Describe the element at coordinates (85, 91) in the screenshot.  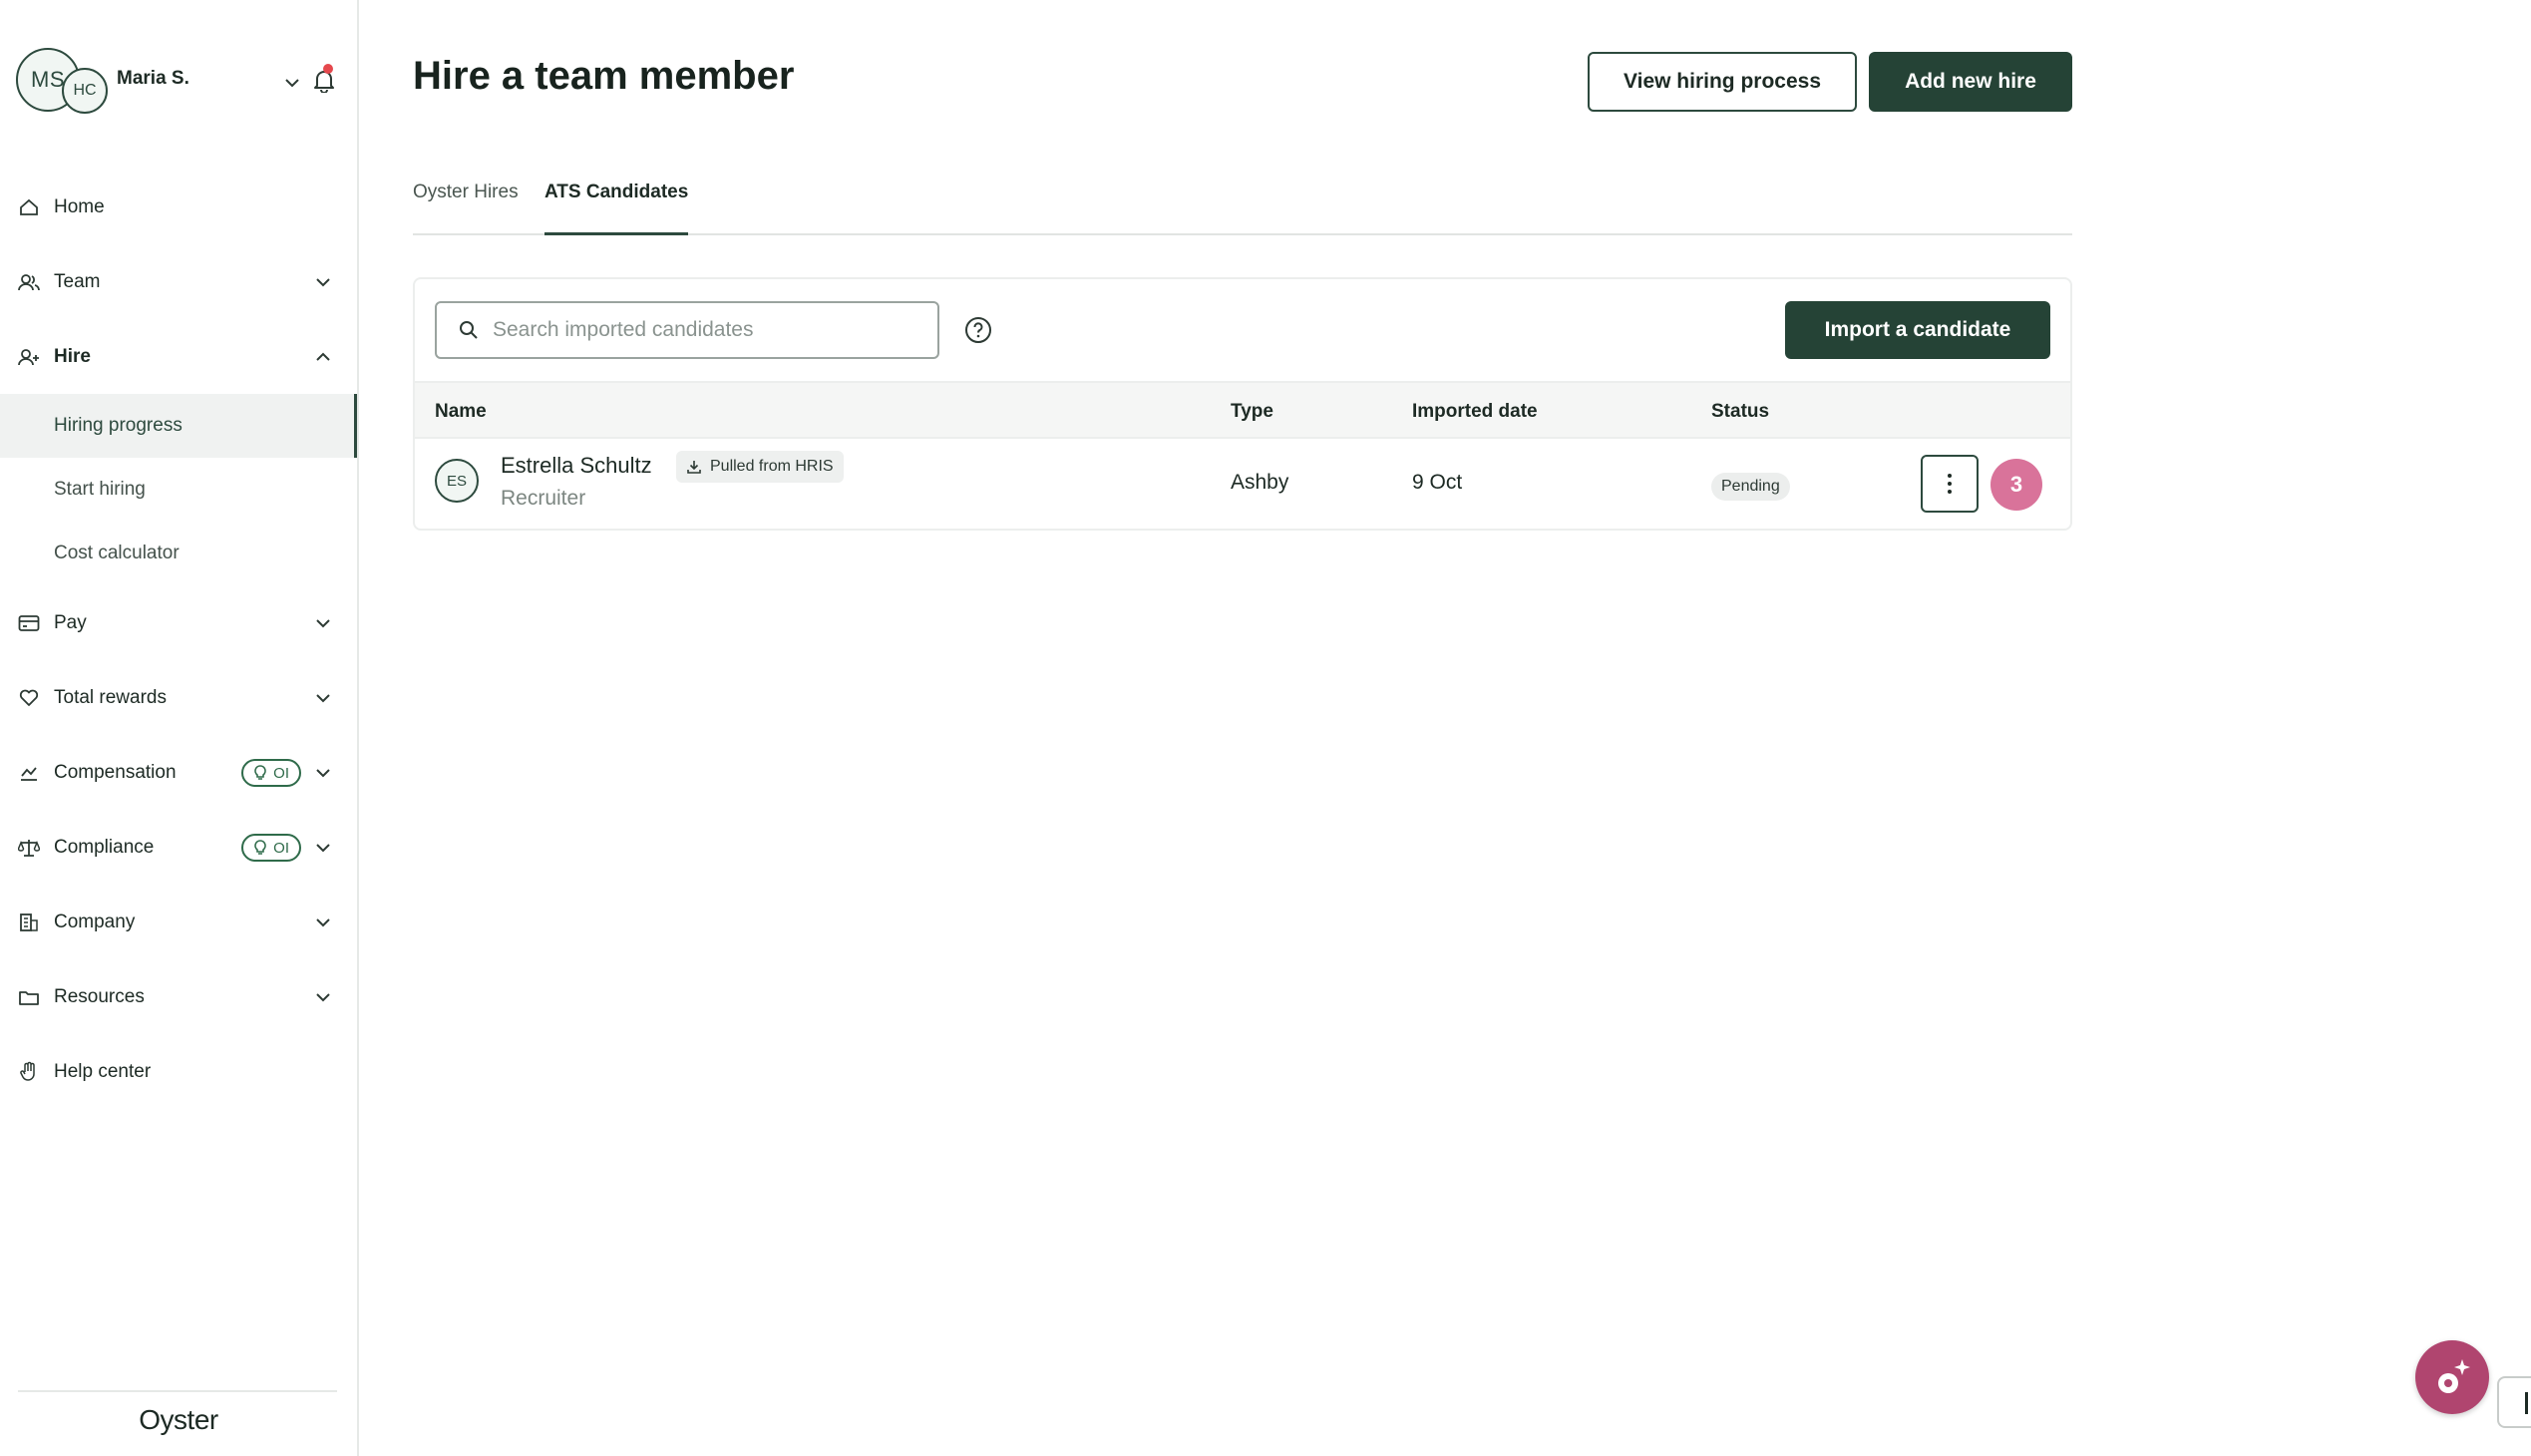
I see `company-avatar: HC` at that location.